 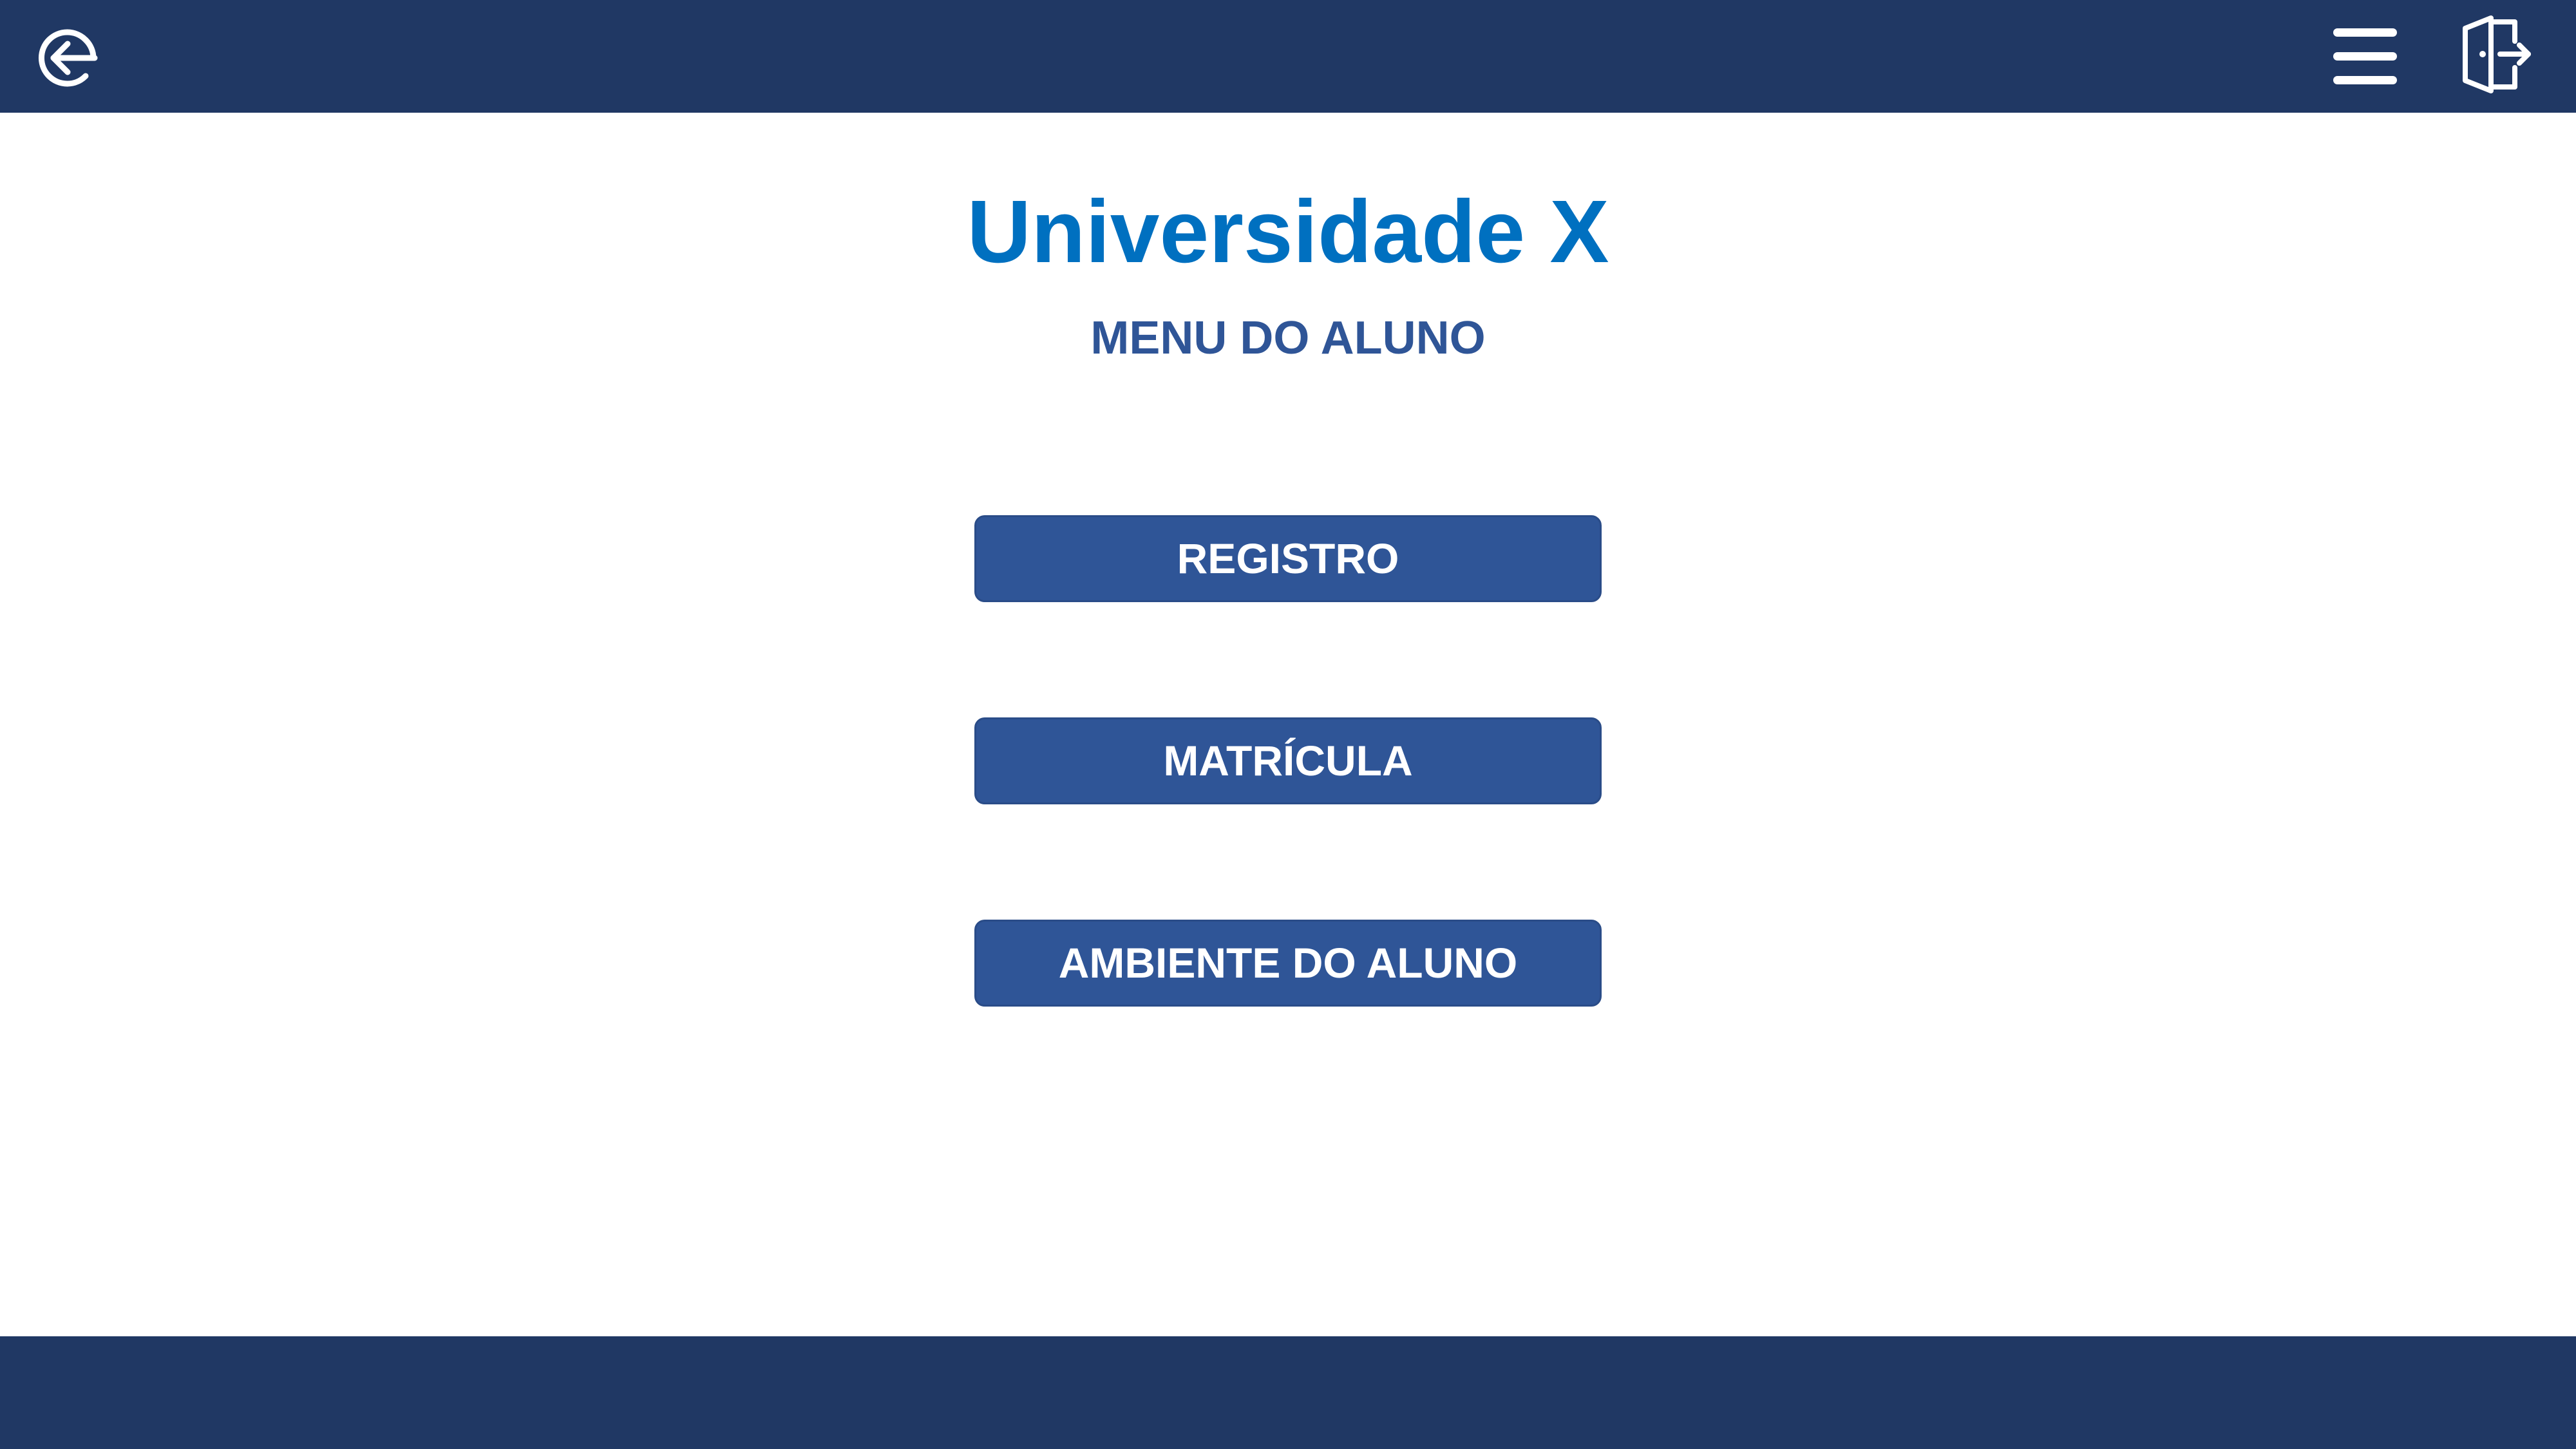 I want to click on logout-door-icon, so click(x=2494, y=54).